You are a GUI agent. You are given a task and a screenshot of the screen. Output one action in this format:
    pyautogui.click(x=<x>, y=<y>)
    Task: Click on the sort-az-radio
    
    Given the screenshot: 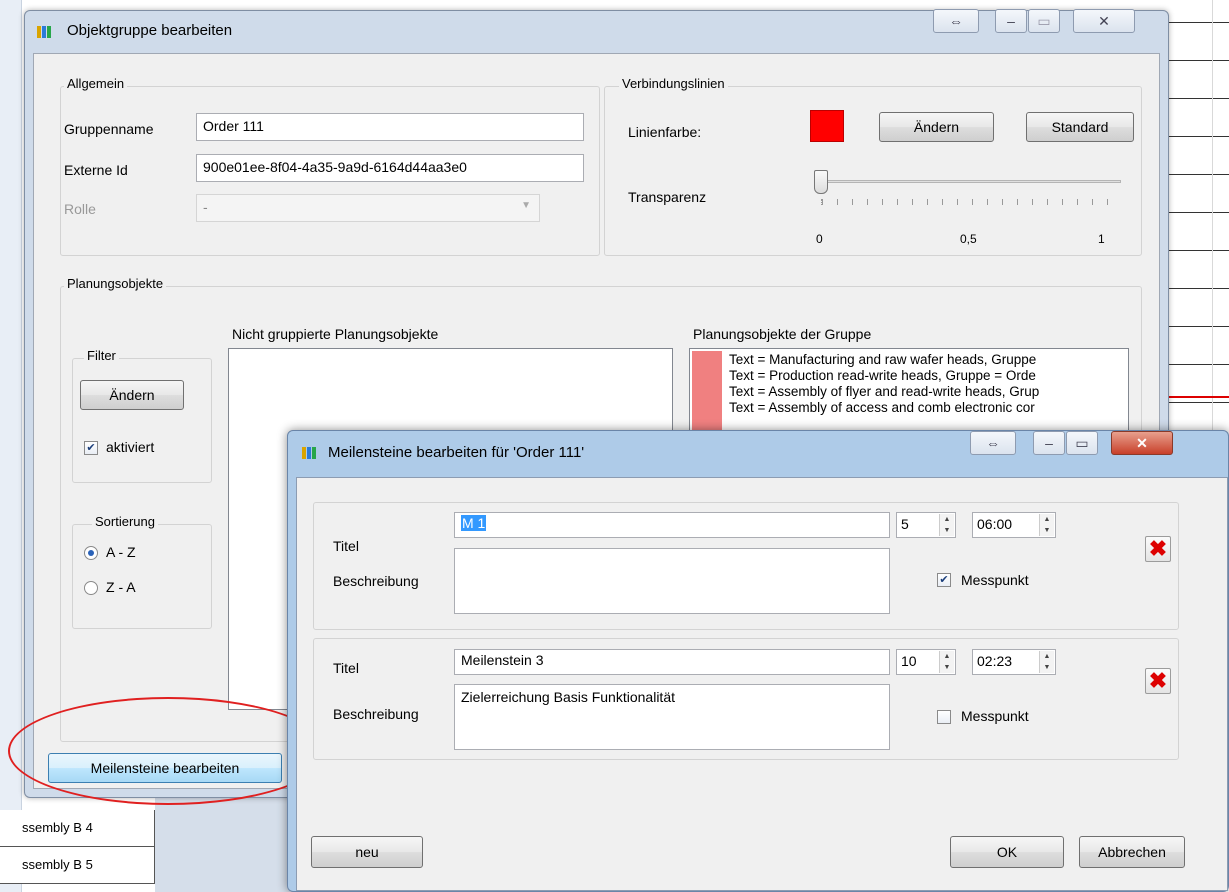 What is the action you would take?
    pyautogui.click(x=91, y=553)
    